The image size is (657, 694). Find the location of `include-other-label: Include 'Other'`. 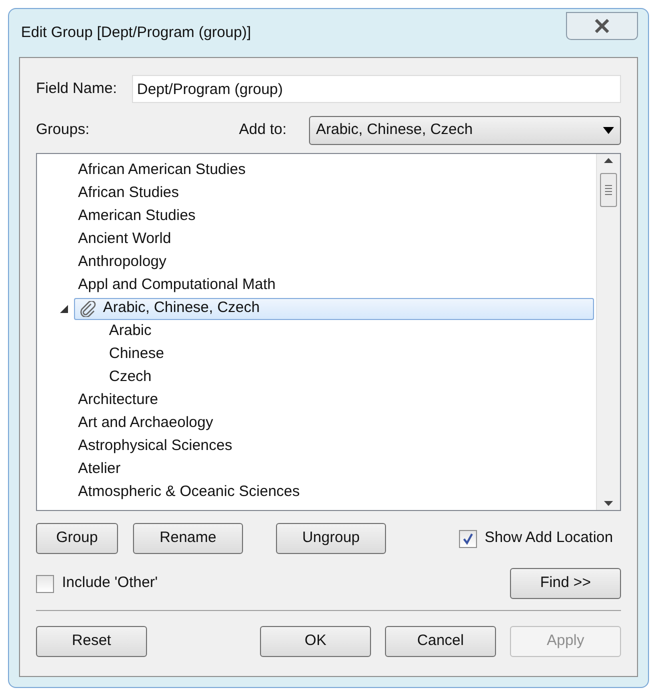

include-other-label: Include 'Other' is located at coordinates (110, 583).